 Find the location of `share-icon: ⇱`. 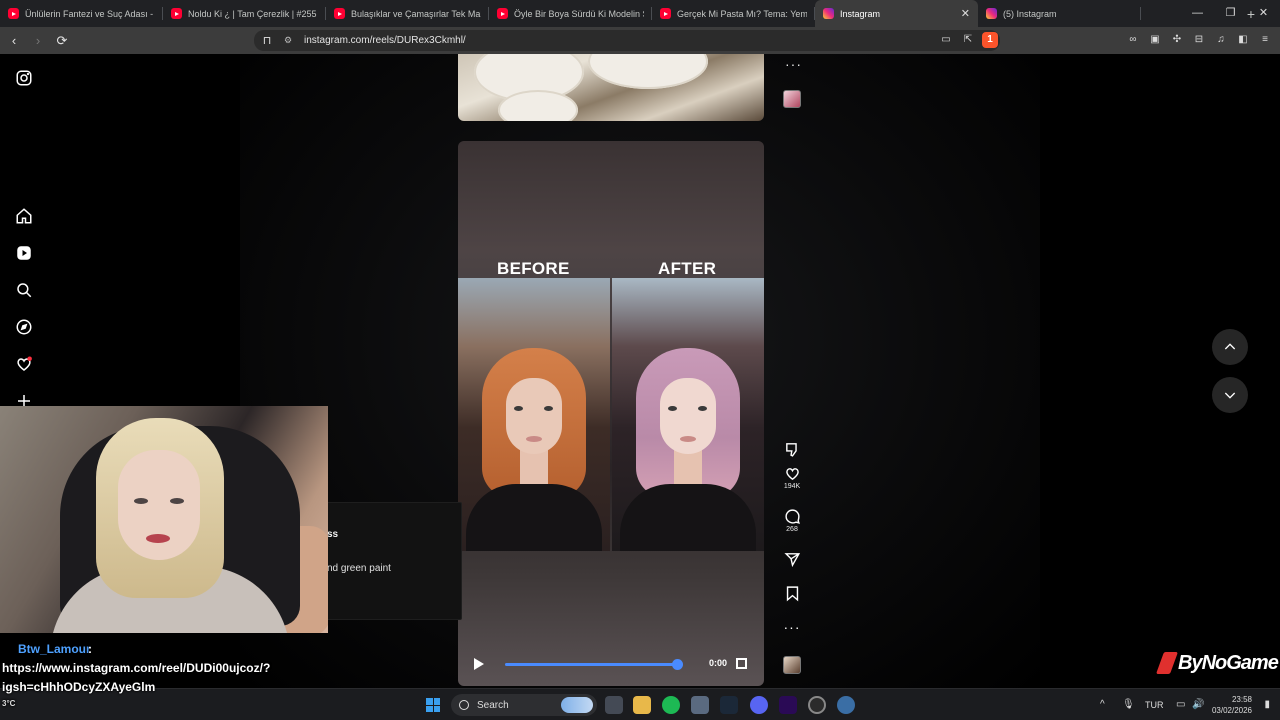

share-icon: ⇱ is located at coordinates (968, 40).